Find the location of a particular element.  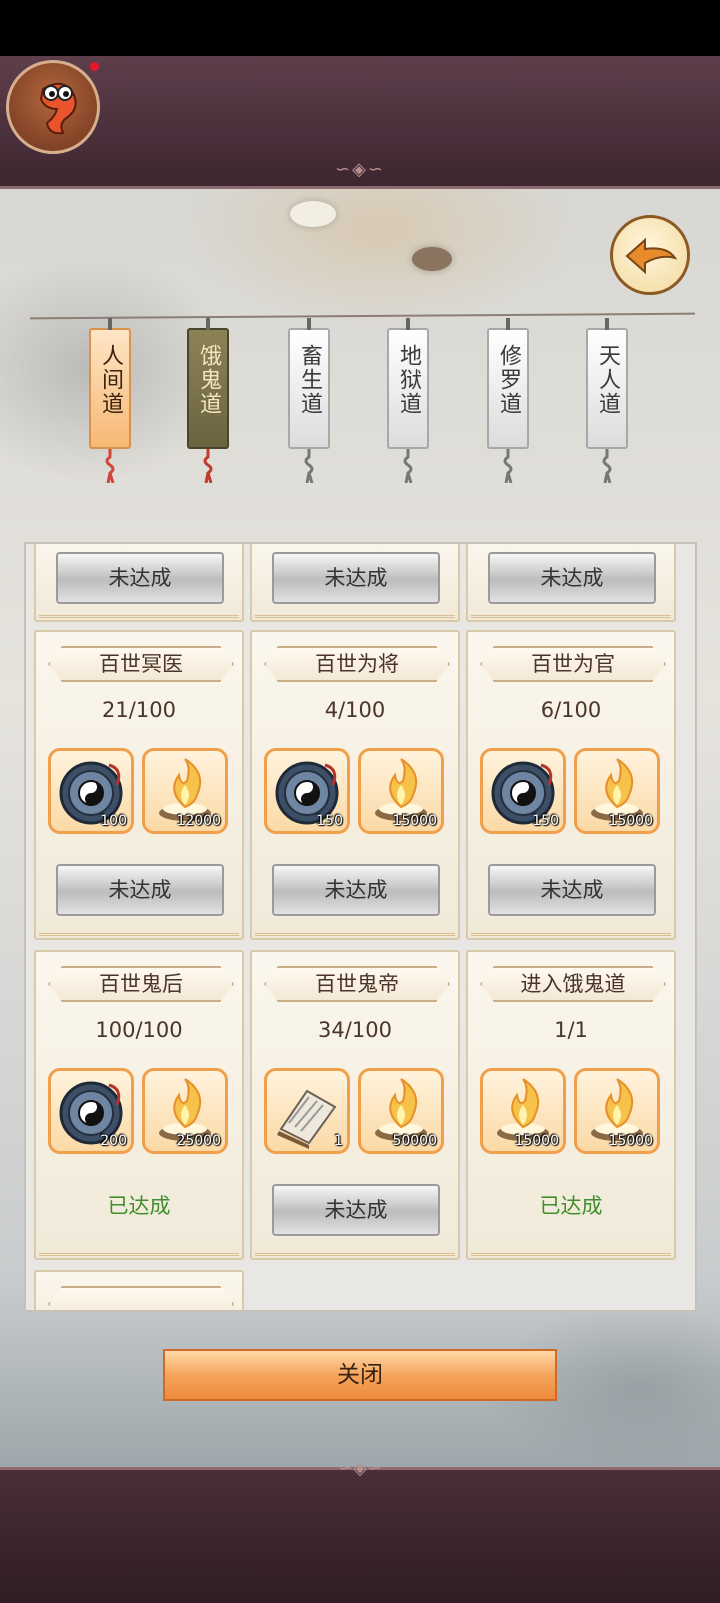

card-title-ribbon: 进入饿鬼道 is located at coordinates (573, 984).